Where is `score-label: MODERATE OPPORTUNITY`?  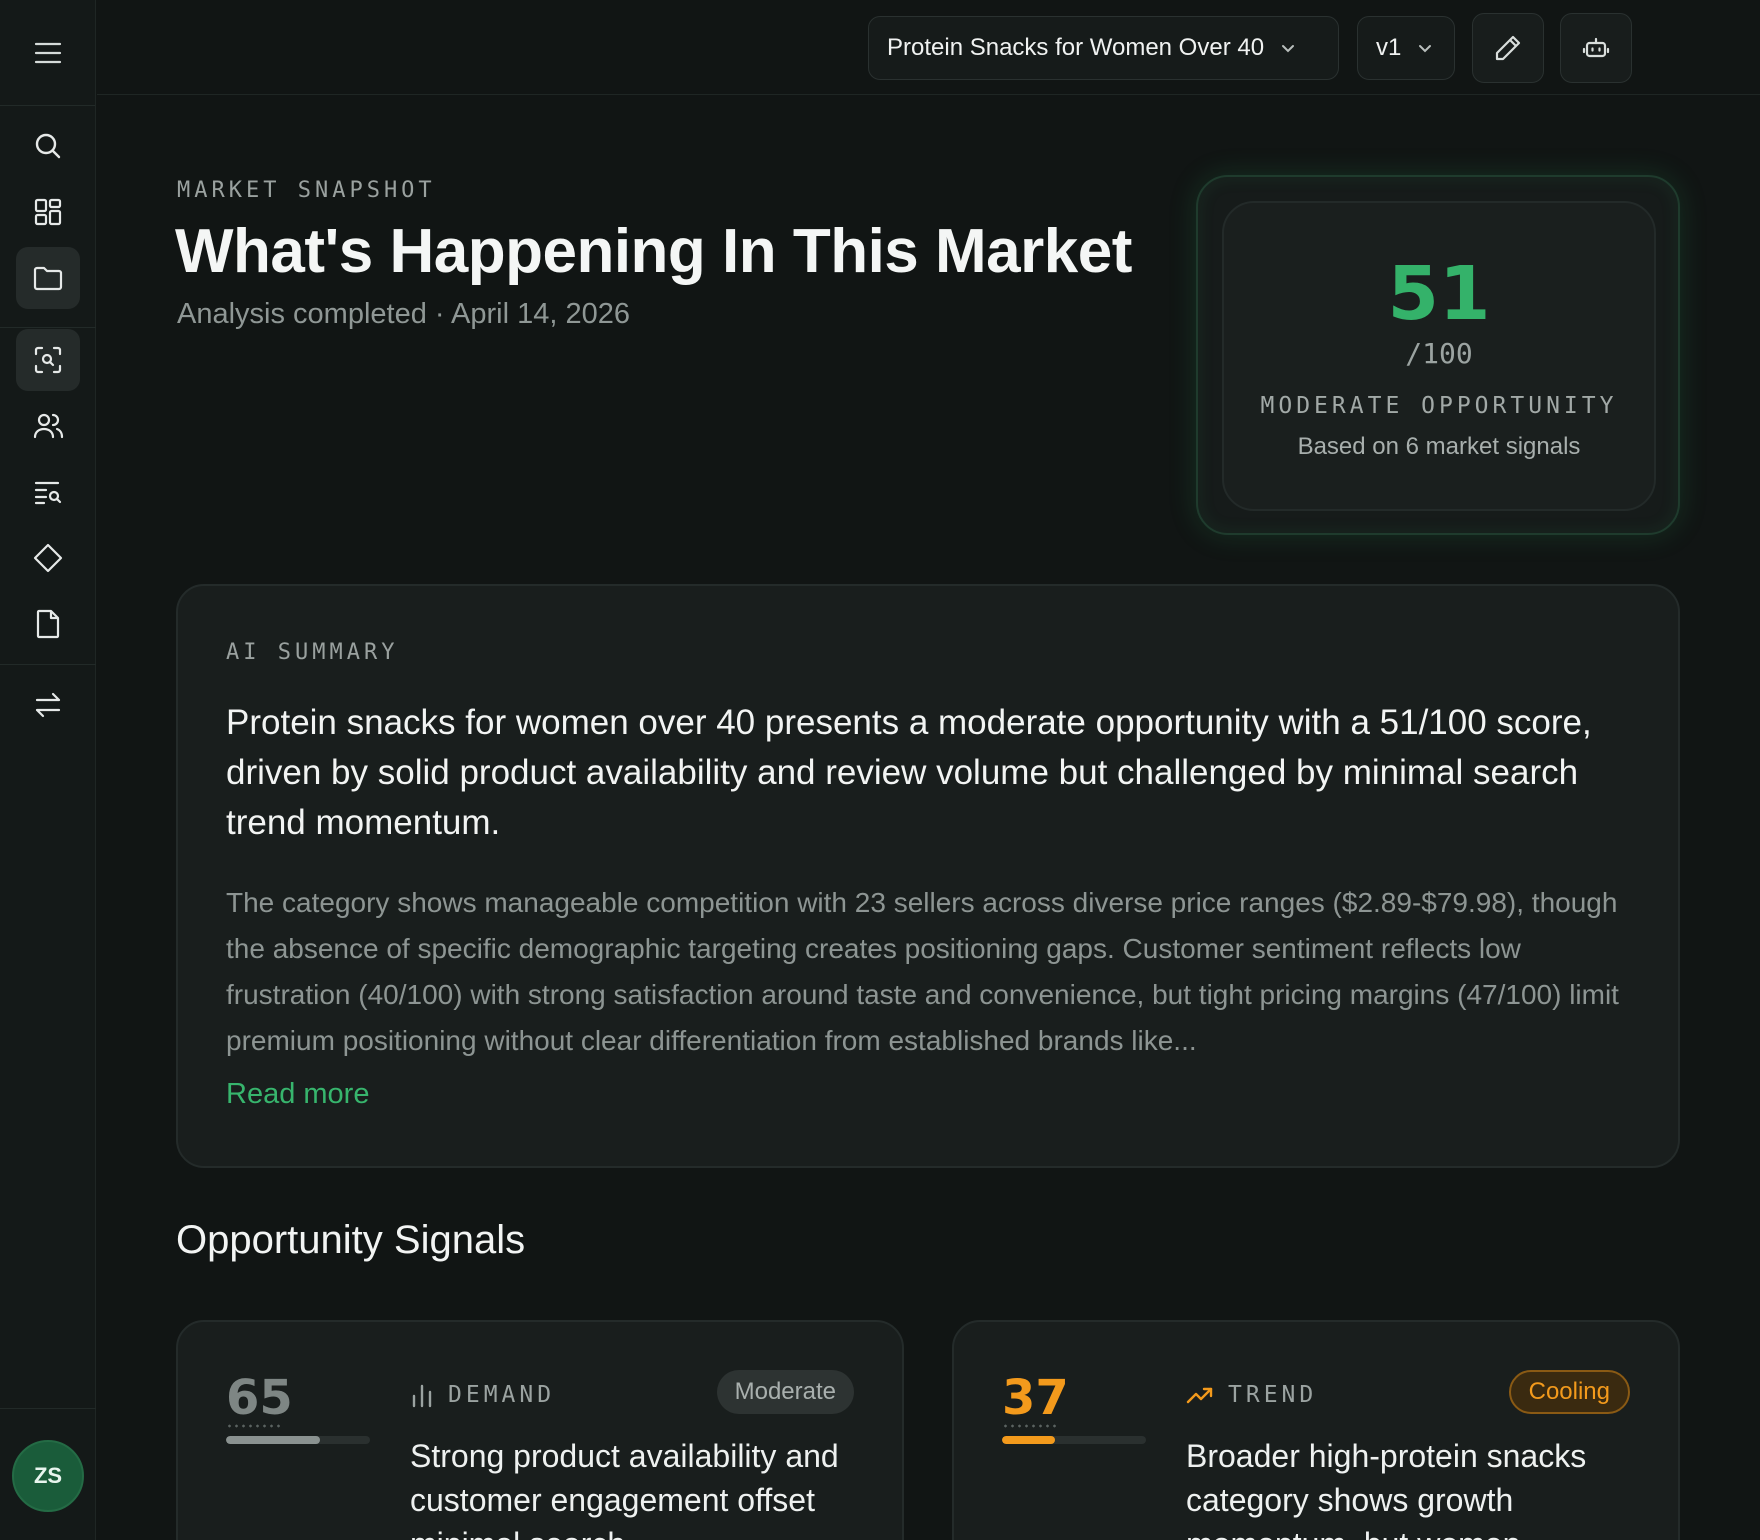 score-label: MODERATE OPPORTUNITY is located at coordinates (1439, 406).